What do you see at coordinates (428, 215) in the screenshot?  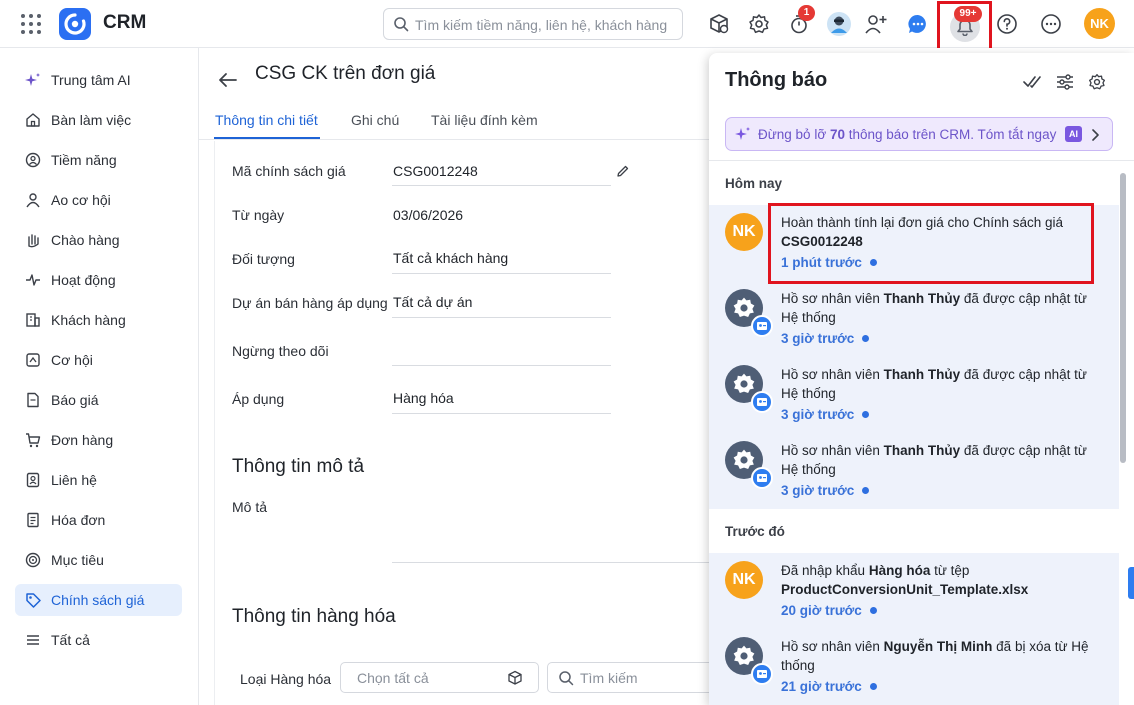 I see `field-value-from-date: 03/06/2026` at bounding box center [428, 215].